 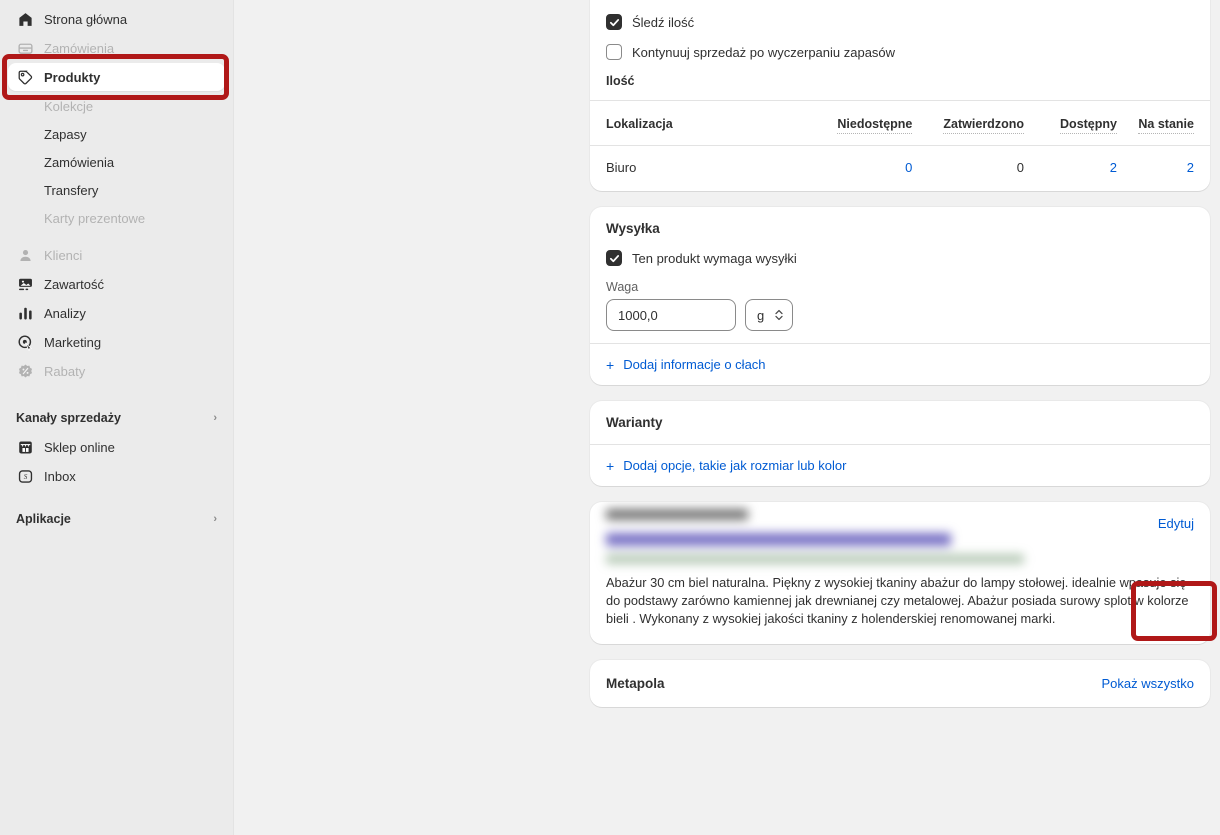 I want to click on track-quantity-label: Śledź ilość, so click(x=663, y=22).